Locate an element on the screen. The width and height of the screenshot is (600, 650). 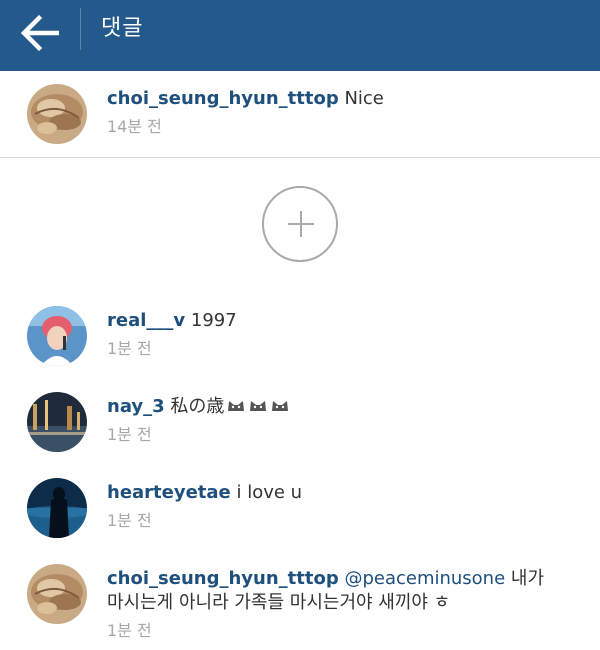
arrow-left-icon is located at coordinates (39, 33).